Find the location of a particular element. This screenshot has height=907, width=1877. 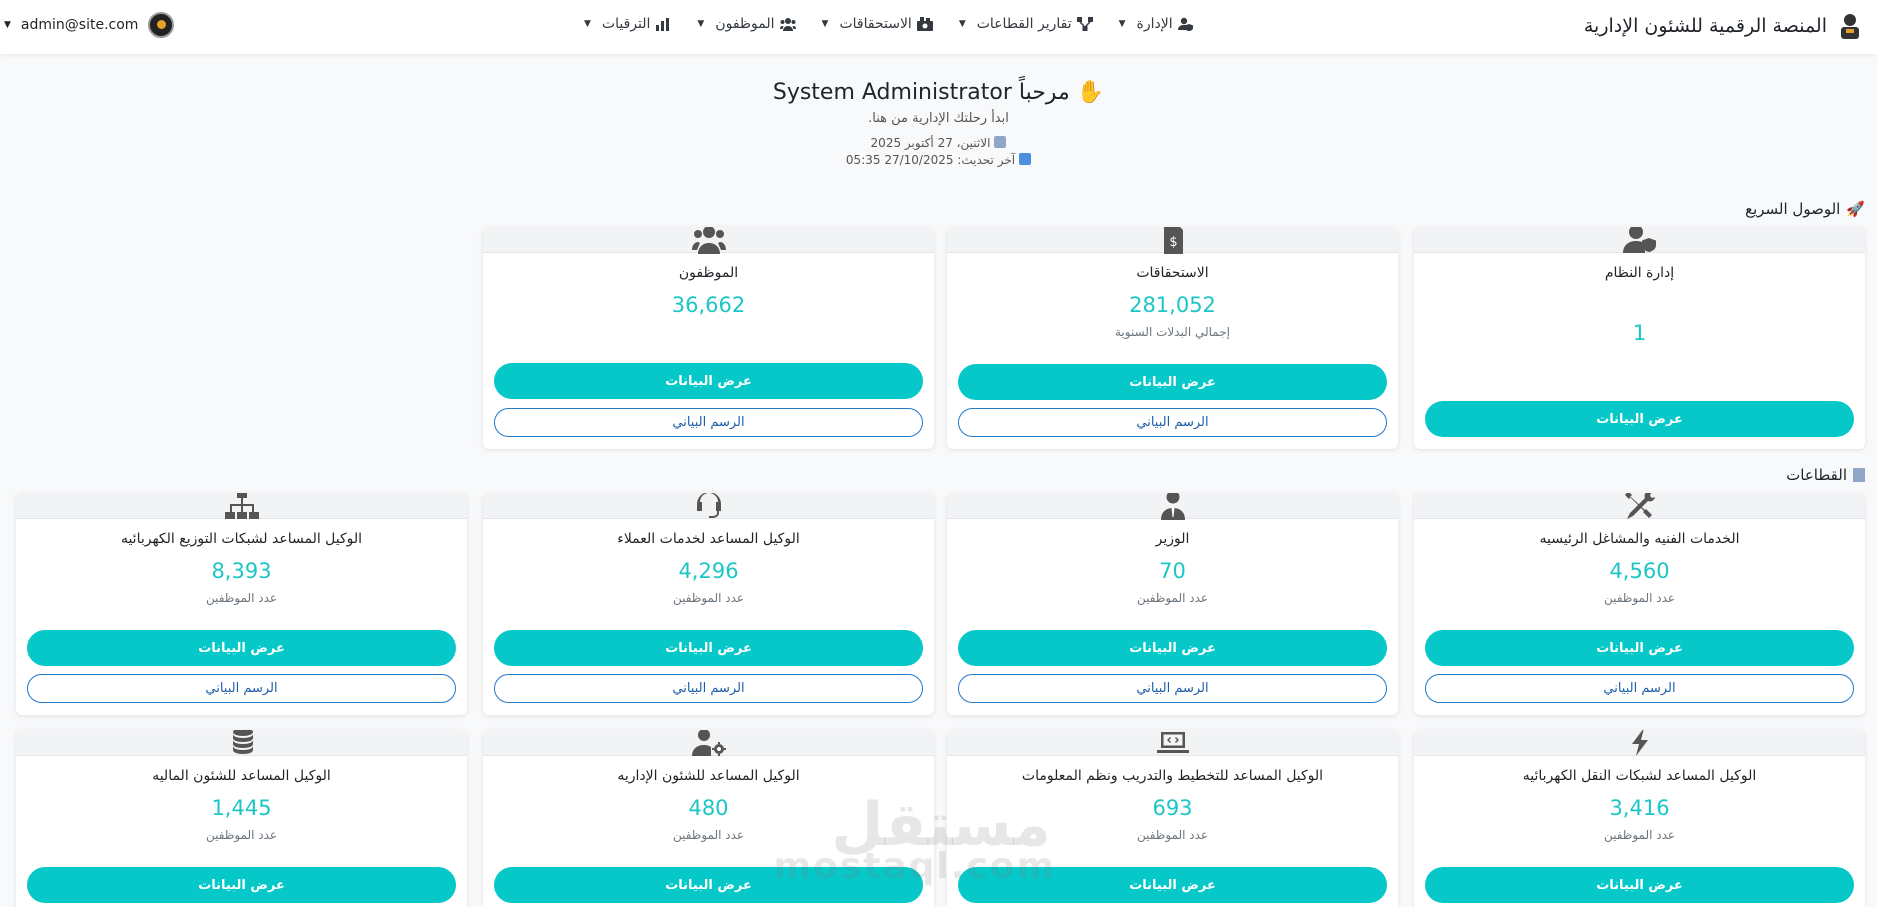

sitemap-icon is located at coordinates (241, 506).